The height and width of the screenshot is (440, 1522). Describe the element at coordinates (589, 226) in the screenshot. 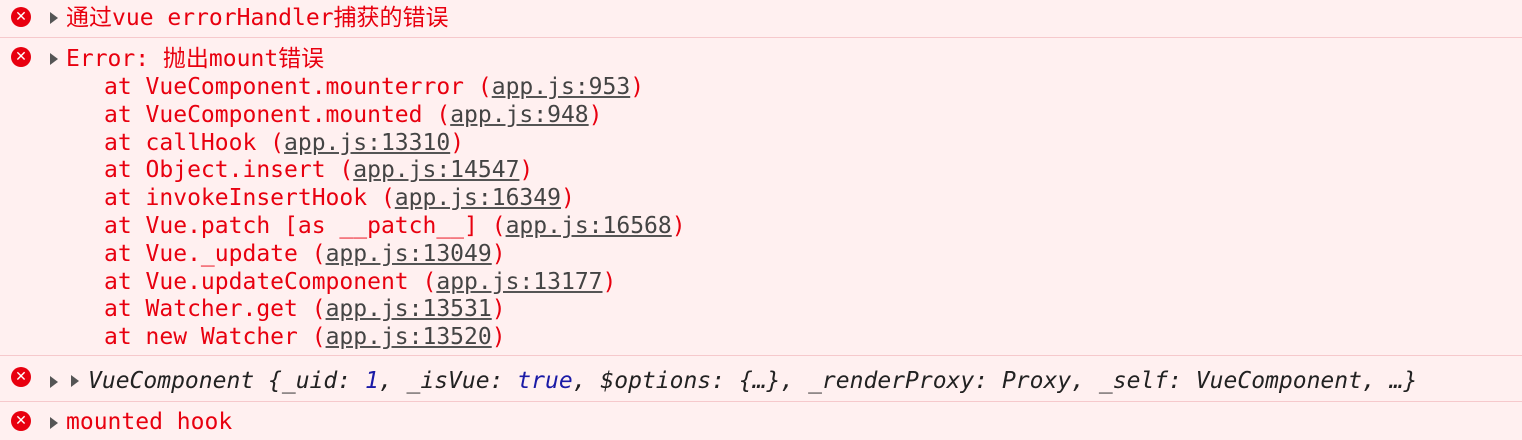

I see `source-link: app.js:16568` at that location.